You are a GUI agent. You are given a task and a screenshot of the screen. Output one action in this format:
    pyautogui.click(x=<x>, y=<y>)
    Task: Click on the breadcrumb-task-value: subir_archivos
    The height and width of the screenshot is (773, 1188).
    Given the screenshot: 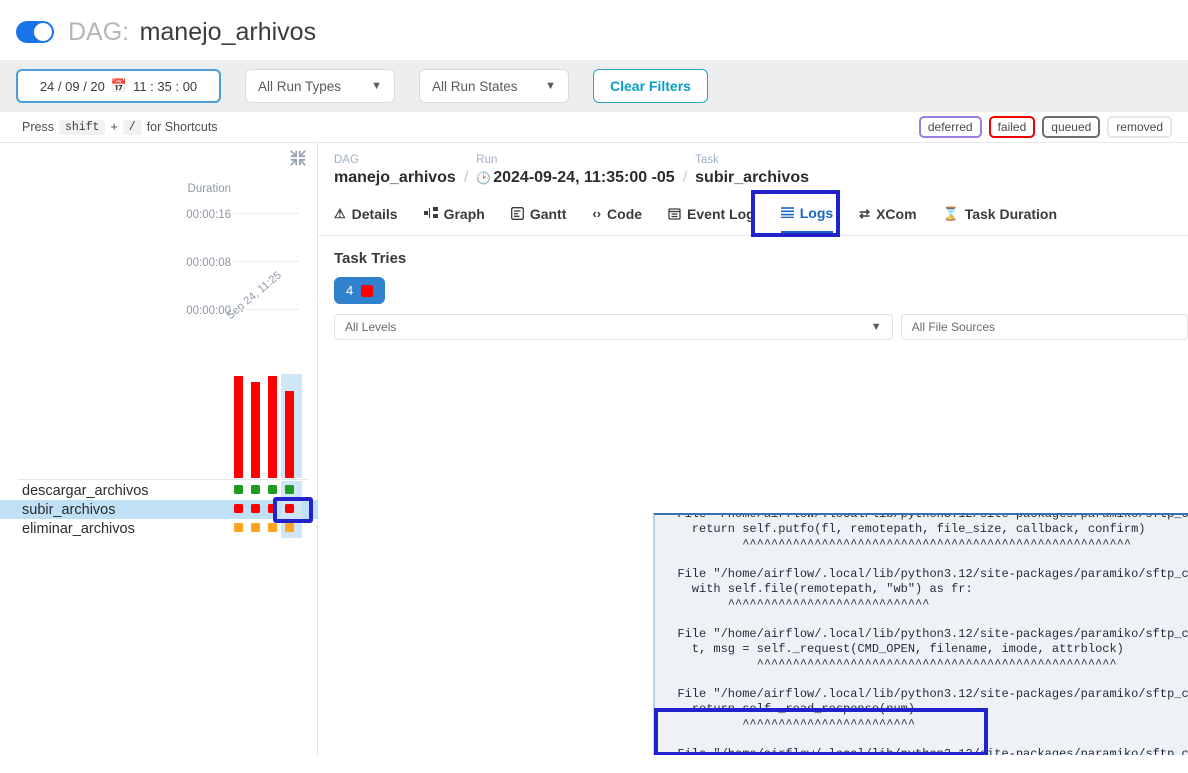 What is the action you would take?
    pyautogui.click(x=752, y=178)
    